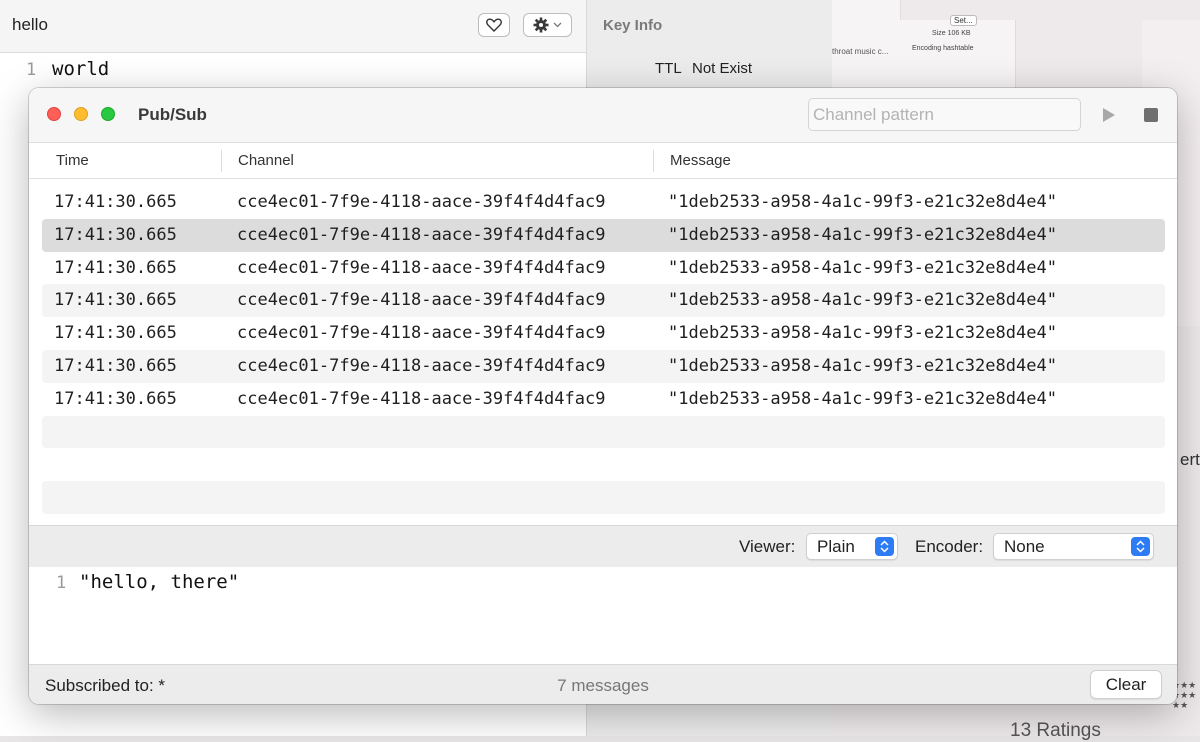 Image resolution: width=1200 pixels, height=742 pixels. I want to click on minimize-window-button, so click(81, 114).